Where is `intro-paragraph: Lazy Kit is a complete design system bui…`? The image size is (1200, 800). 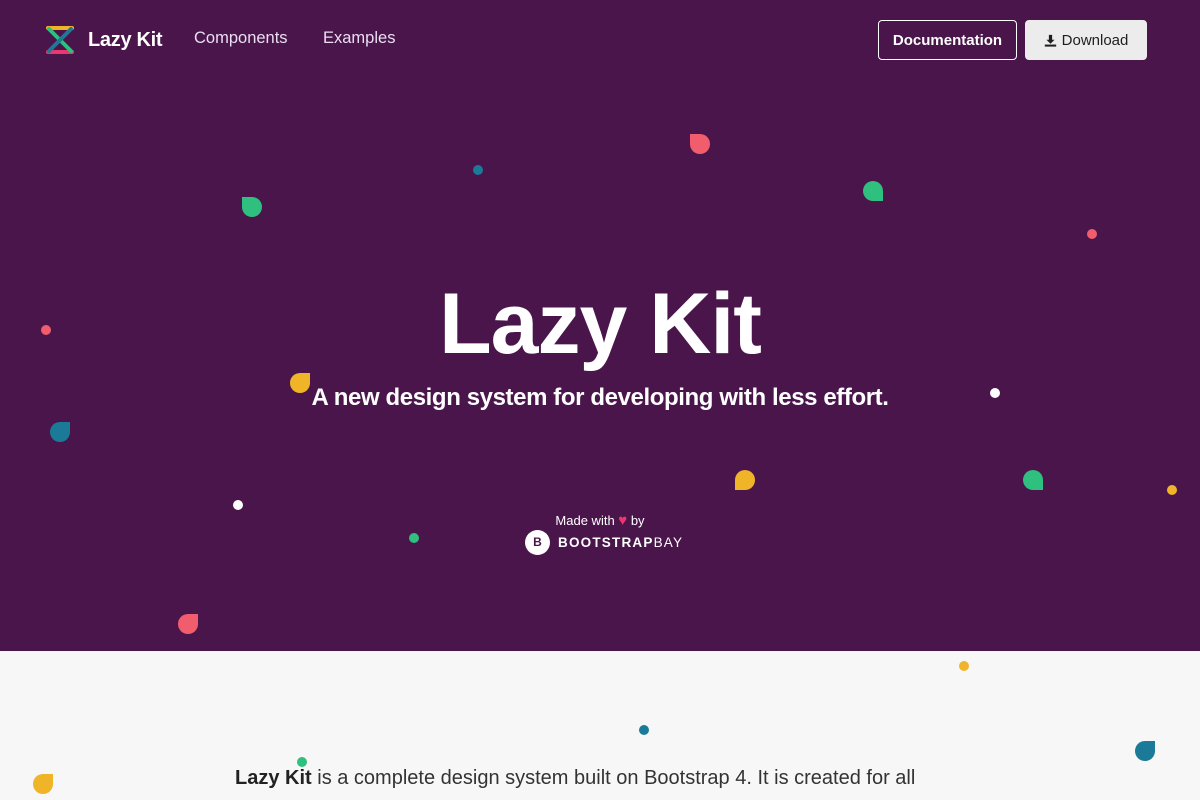
intro-paragraph: Lazy Kit is a complete design system bui… is located at coordinates (615, 778).